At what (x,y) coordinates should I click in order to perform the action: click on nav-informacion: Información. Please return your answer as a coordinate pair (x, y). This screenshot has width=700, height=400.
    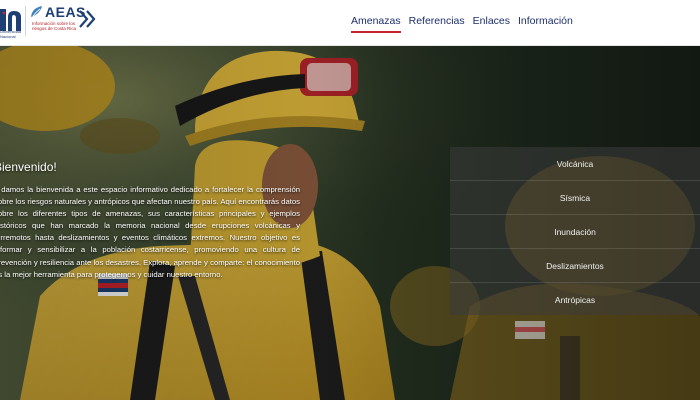
    Looking at the image, I should click on (545, 23).